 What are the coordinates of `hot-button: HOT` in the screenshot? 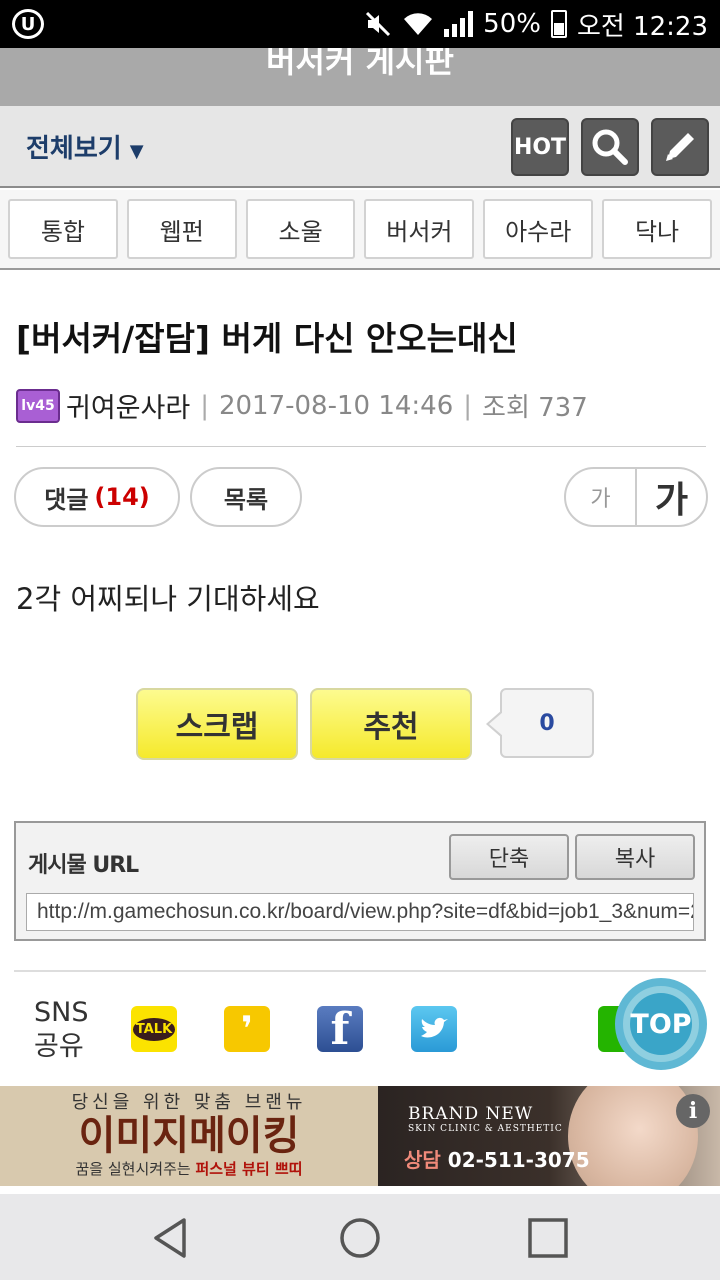 It's located at (540, 147).